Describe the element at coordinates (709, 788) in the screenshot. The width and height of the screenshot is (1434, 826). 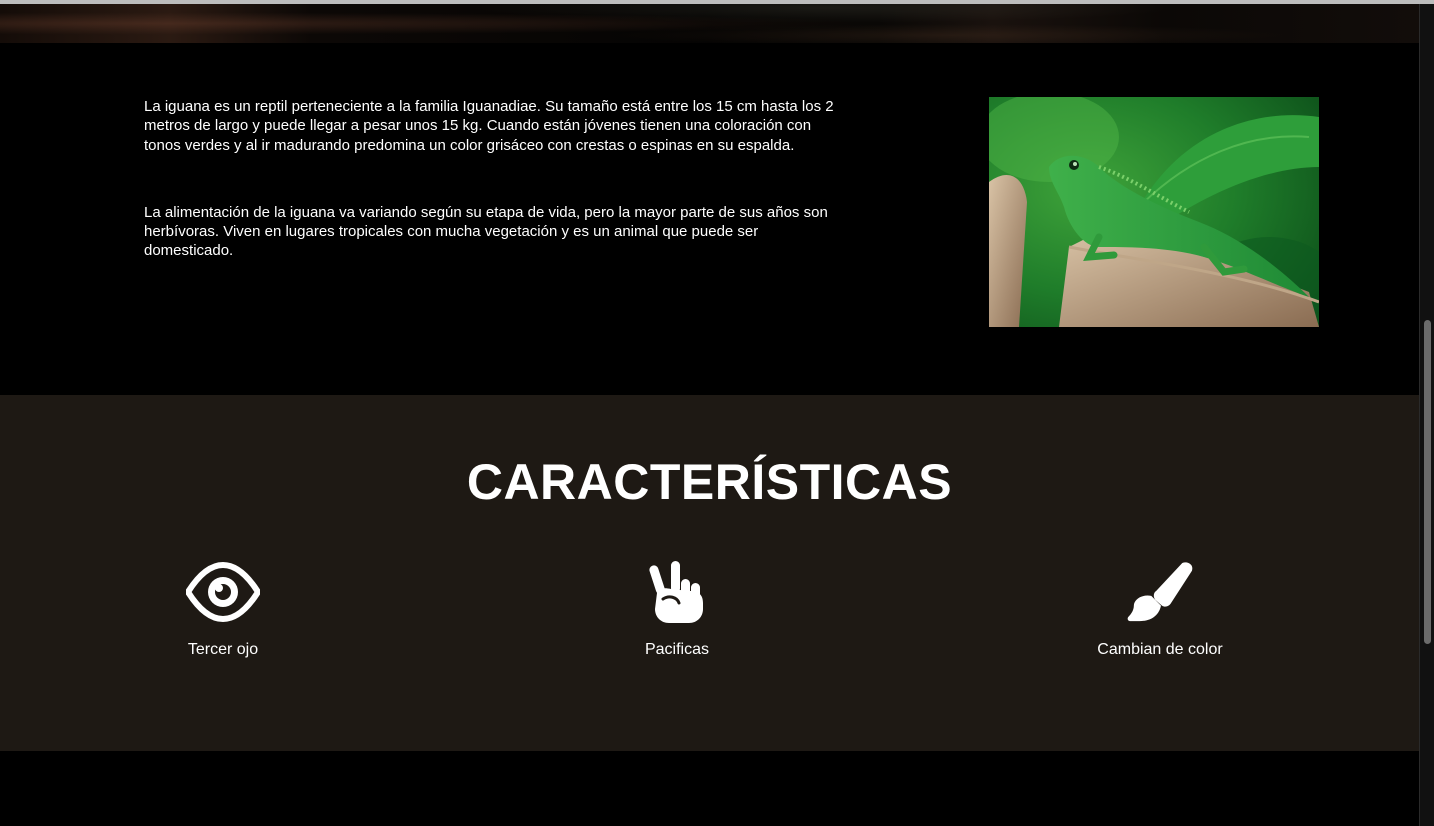
I see `footer-area` at that location.